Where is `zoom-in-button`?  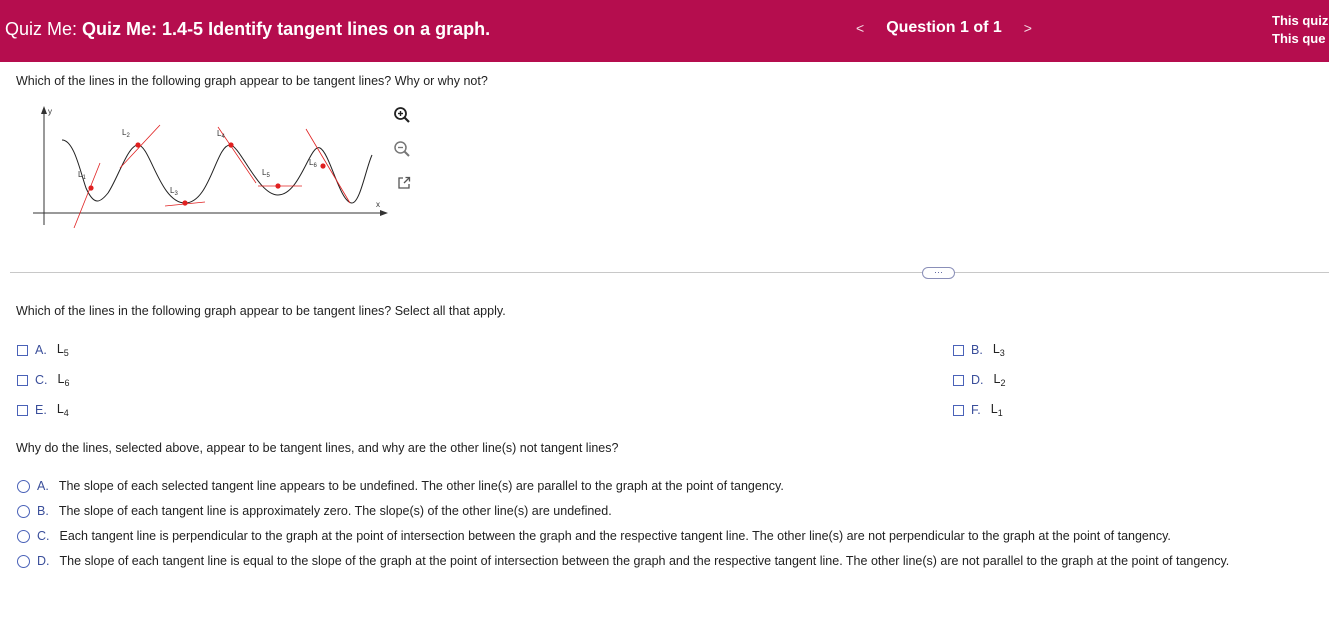
zoom-in-button is located at coordinates (402, 115).